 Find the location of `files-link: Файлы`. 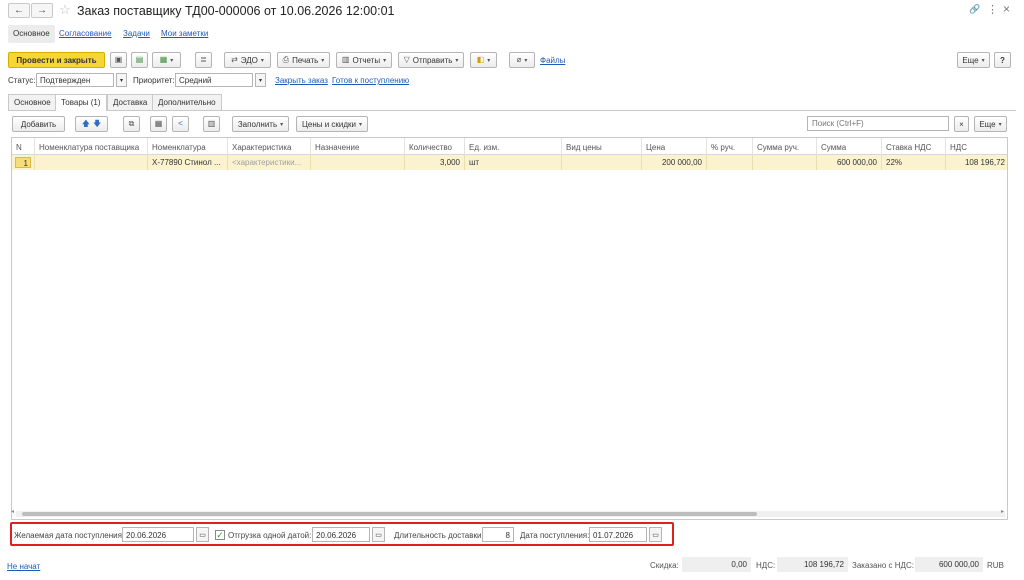

files-link: Файлы is located at coordinates (552, 60).